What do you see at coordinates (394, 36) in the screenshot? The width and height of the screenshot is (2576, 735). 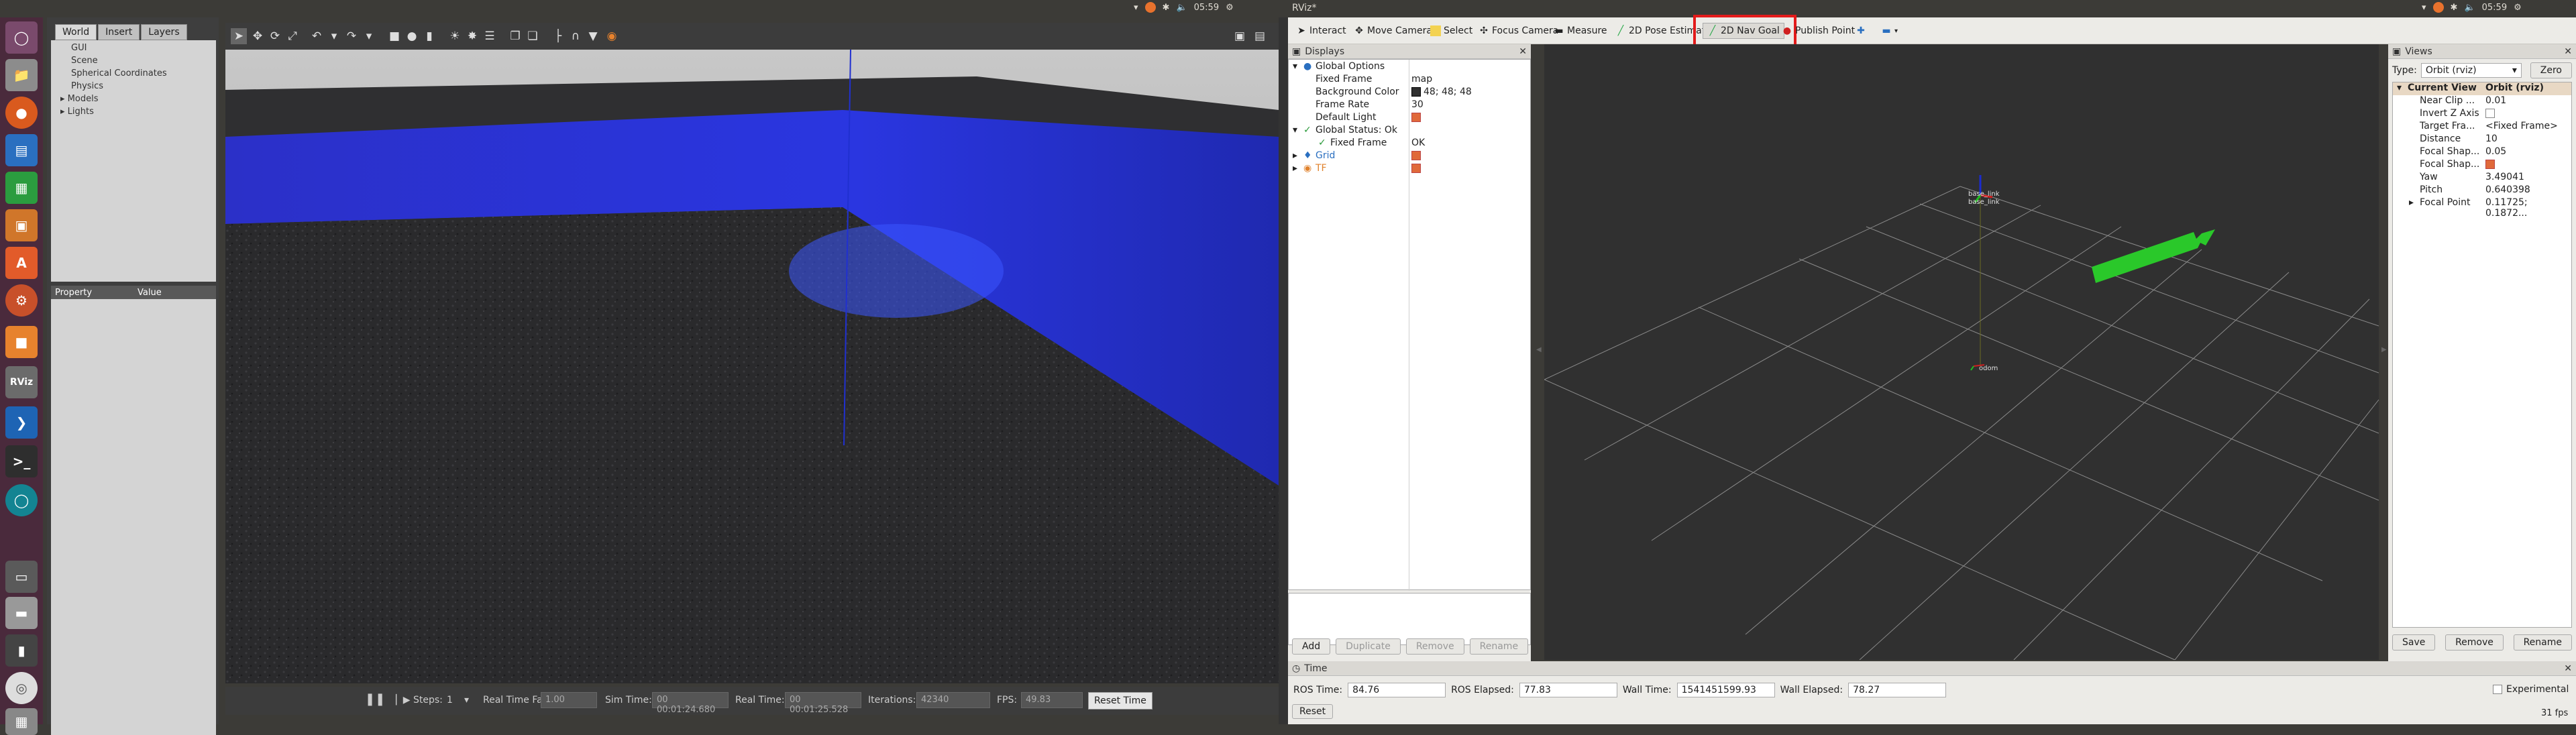 I see `box-shape-icon: ■` at bounding box center [394, 36].